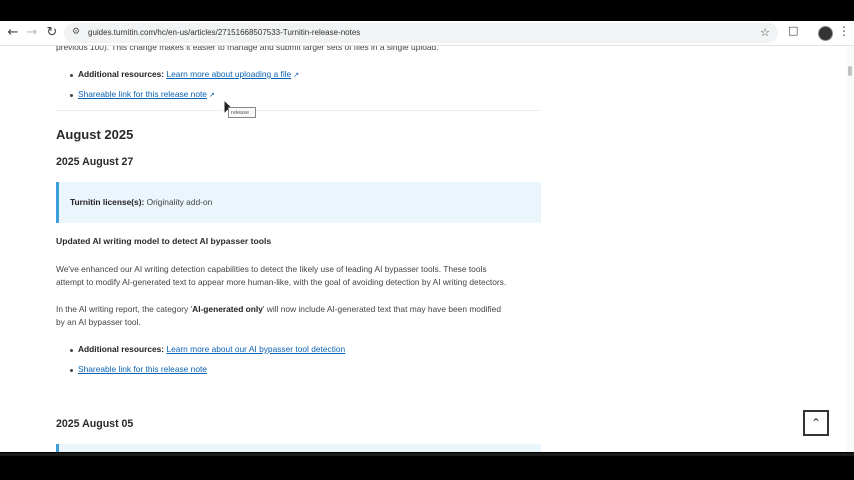  I want to click on date-heading-2: 2025 August 05, so click(95, 424).